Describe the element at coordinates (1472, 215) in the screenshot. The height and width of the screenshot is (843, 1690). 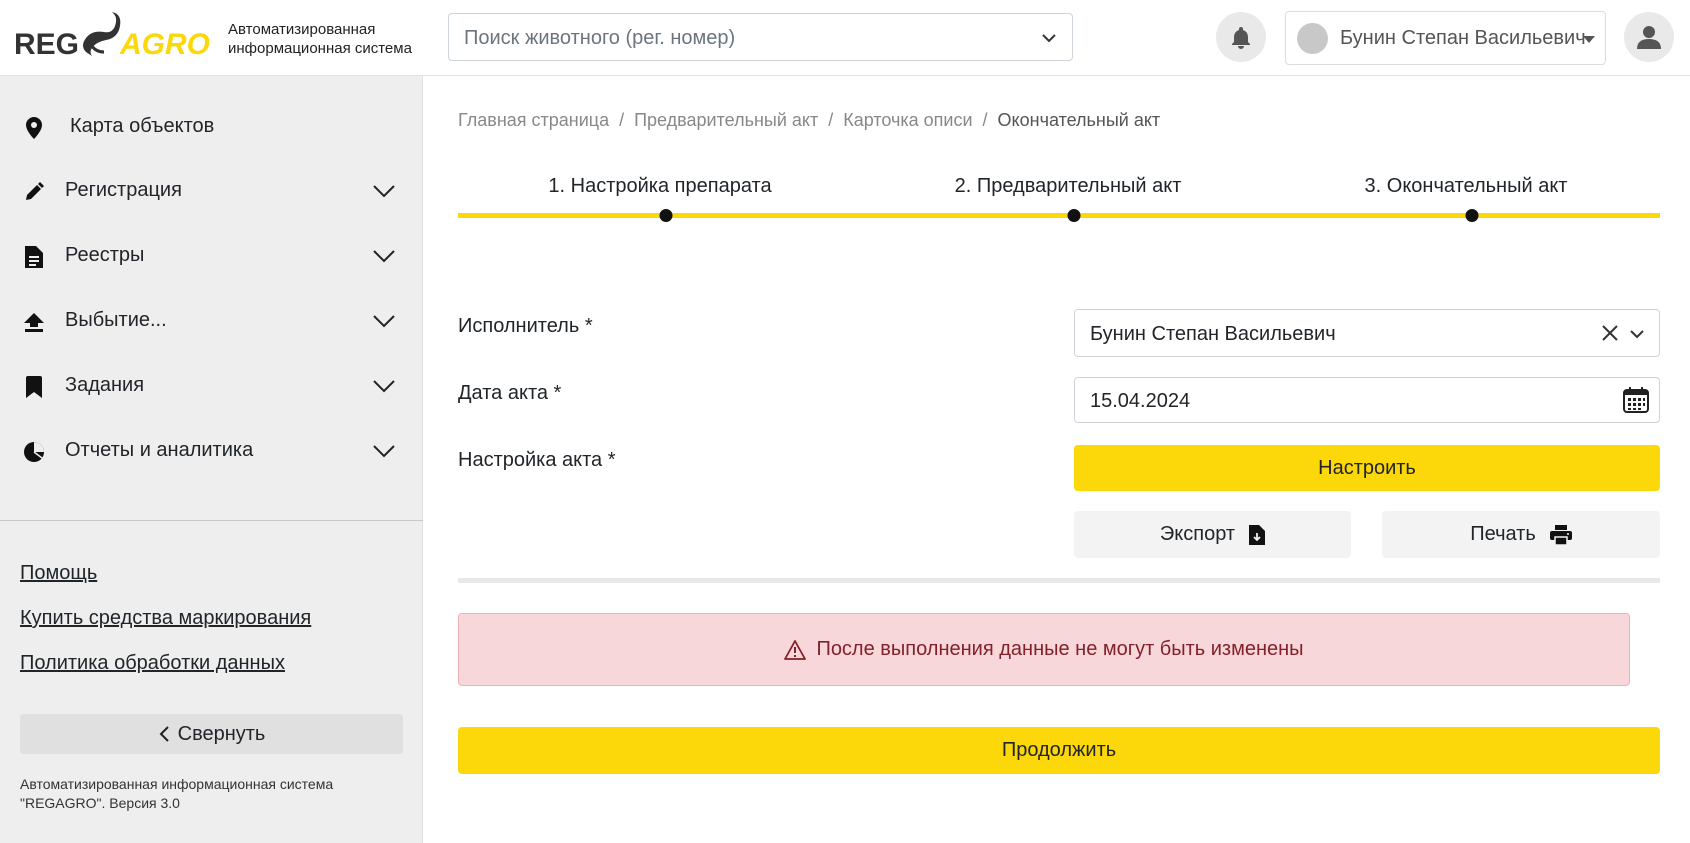
I see `step-3-dot` at that location.